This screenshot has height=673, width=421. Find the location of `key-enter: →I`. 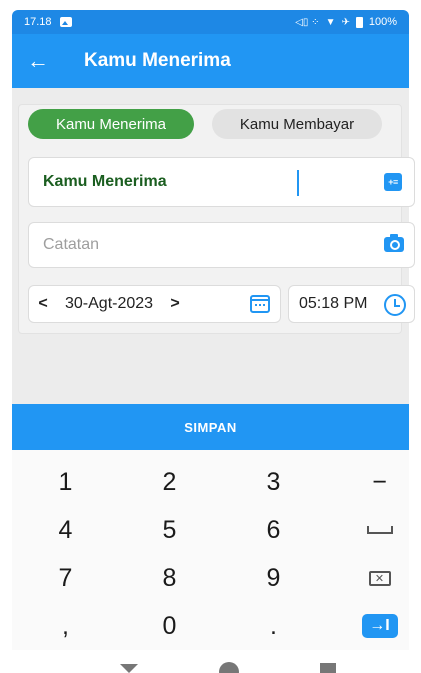

key-enter: →I is located at coordinates (375, 626).